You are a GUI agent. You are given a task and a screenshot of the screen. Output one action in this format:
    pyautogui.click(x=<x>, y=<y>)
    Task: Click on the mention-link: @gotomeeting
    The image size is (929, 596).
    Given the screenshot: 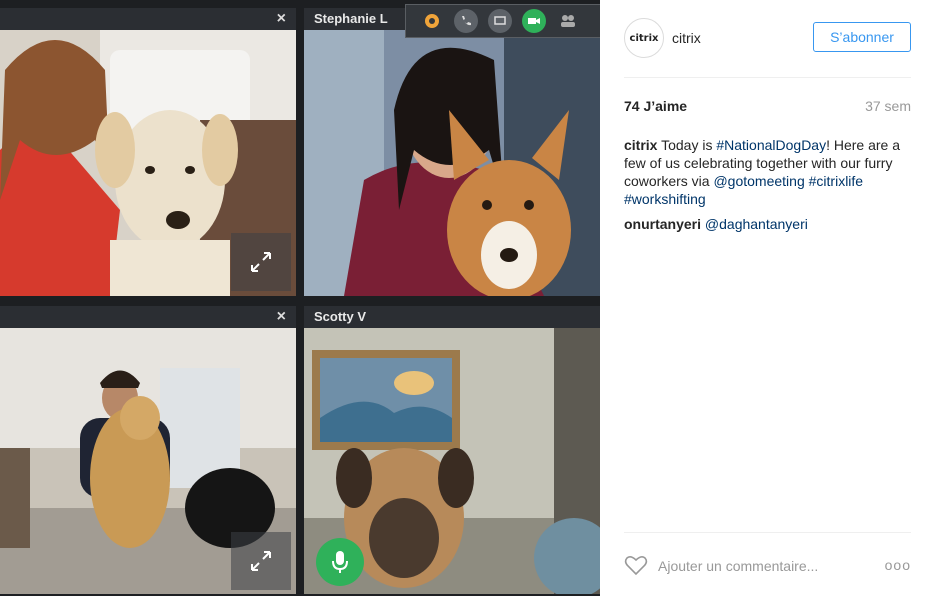 What is the action you would take?
    pyautogui.click(x=758, y=181)
    